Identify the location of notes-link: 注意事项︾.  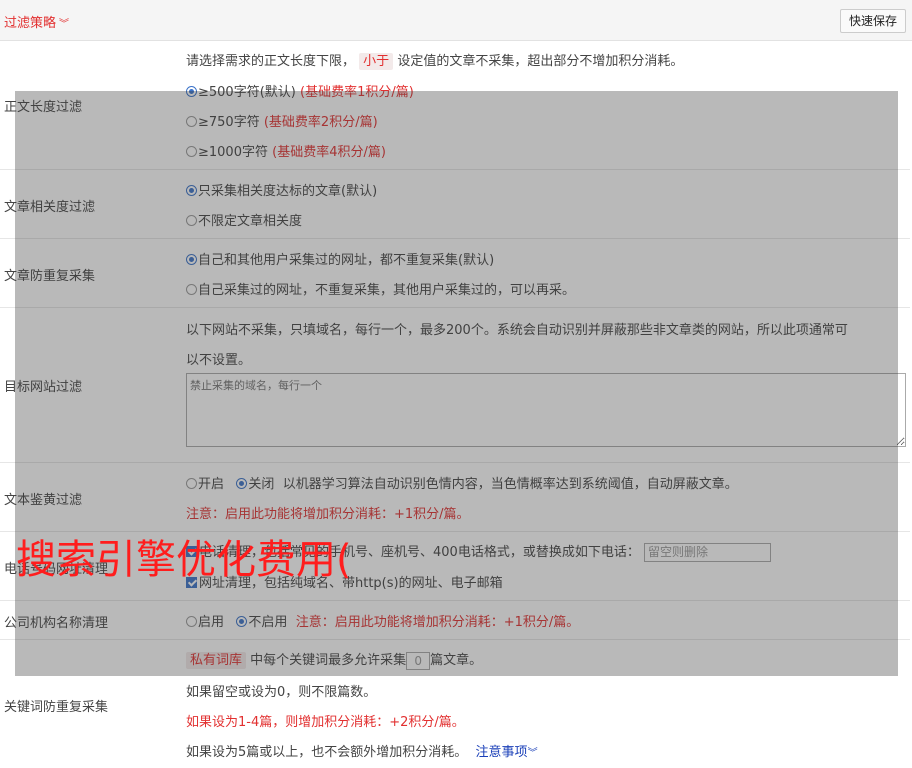
(507, 752).